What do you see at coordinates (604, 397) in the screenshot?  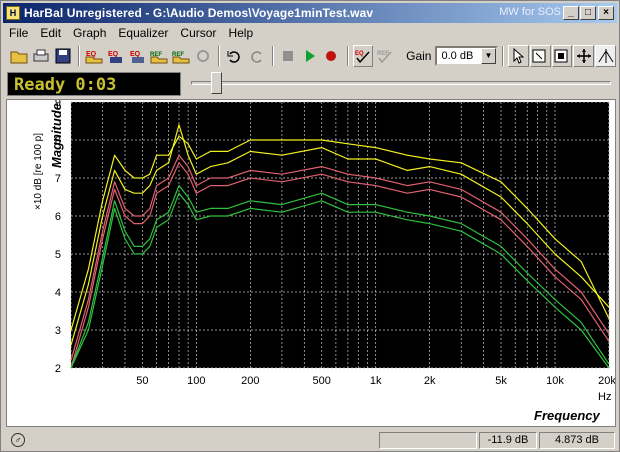 I see `x-axis-unit: Hz` at bounding box center [604, 397].